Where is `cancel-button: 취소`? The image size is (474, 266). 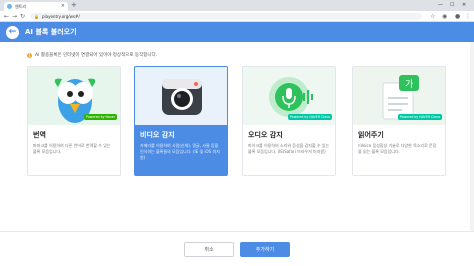 cancel-button: 취소 is located at coordinates (209, 249).